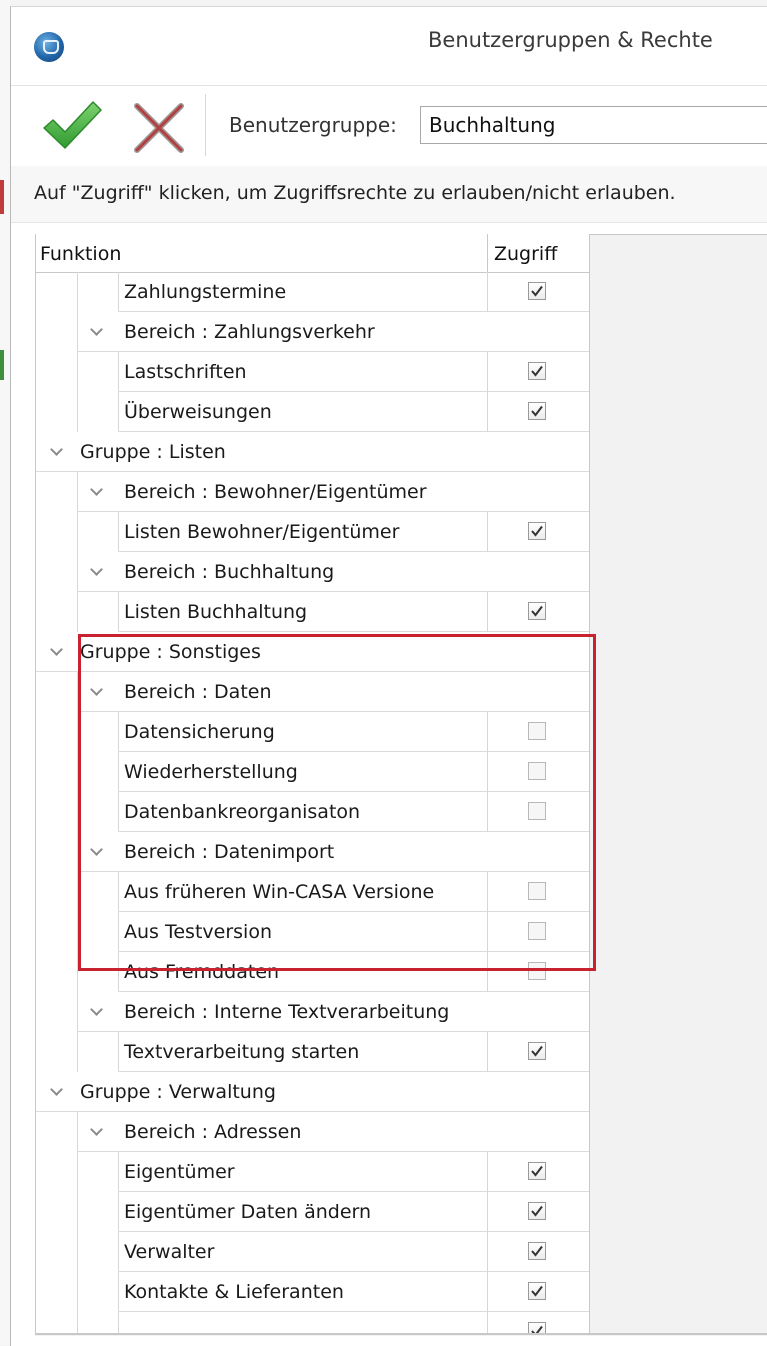  What do you see at coordinates (234, 1292) in the screenshot?
I see `row-label: Kontakte & Lieferanten` at bounding box center [234, 1292].